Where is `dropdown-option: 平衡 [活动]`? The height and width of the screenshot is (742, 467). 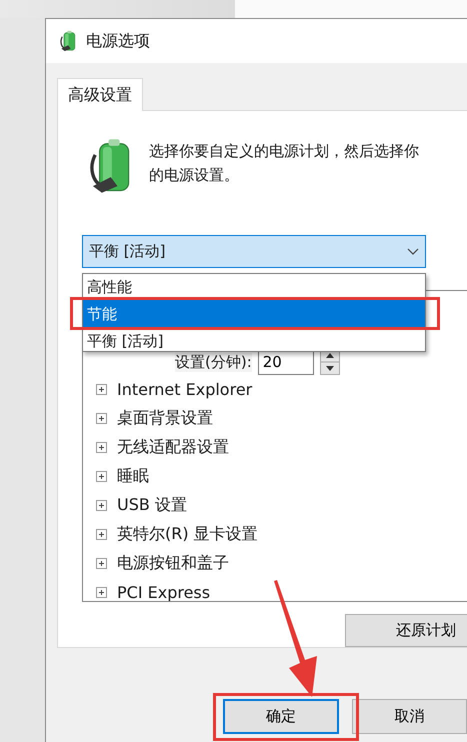
dropdown-option: 平衡 [活动] is located at coordinates (254, 340).